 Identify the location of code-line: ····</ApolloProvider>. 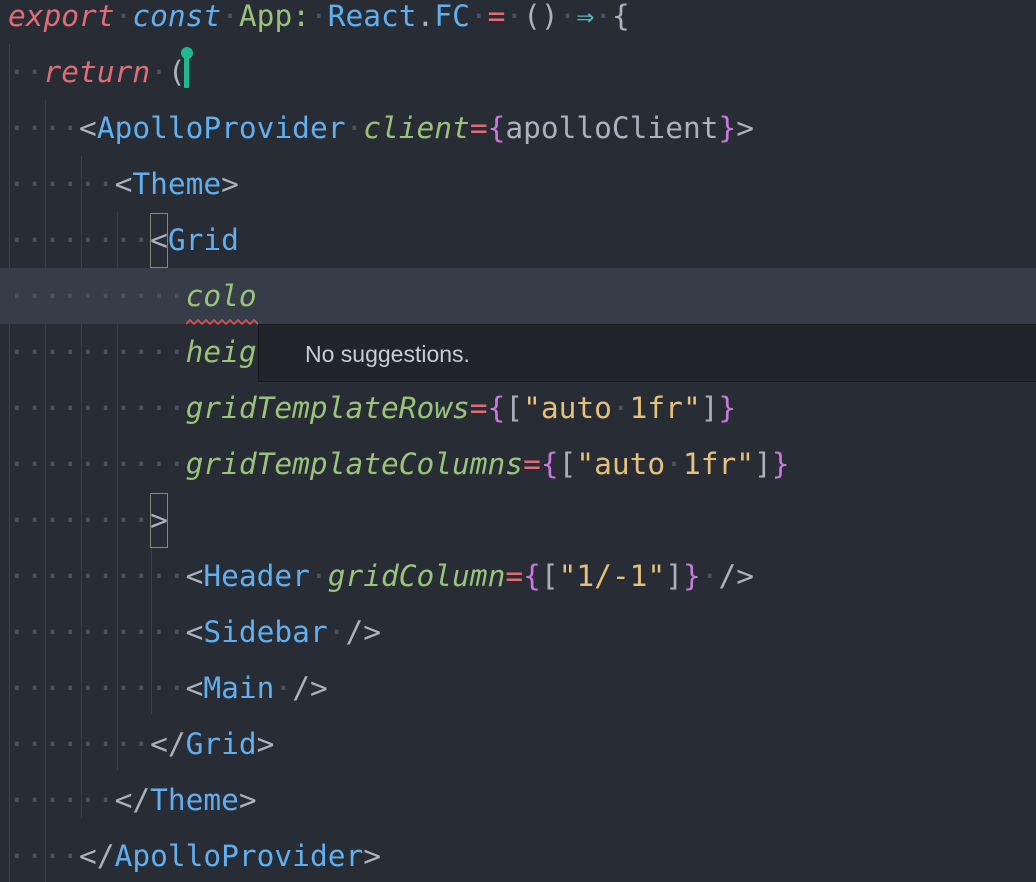
(518, 855).